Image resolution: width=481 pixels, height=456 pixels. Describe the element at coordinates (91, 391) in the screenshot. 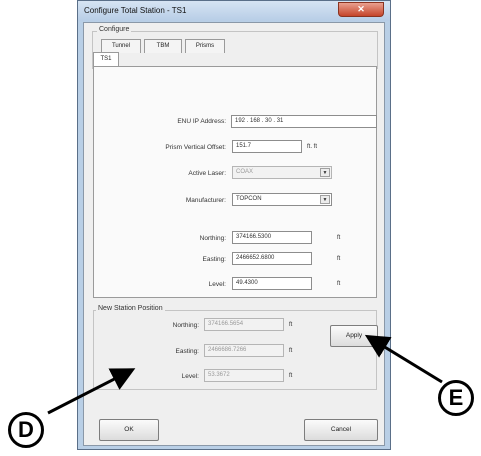

I see `callout-d-arrow` at that location.